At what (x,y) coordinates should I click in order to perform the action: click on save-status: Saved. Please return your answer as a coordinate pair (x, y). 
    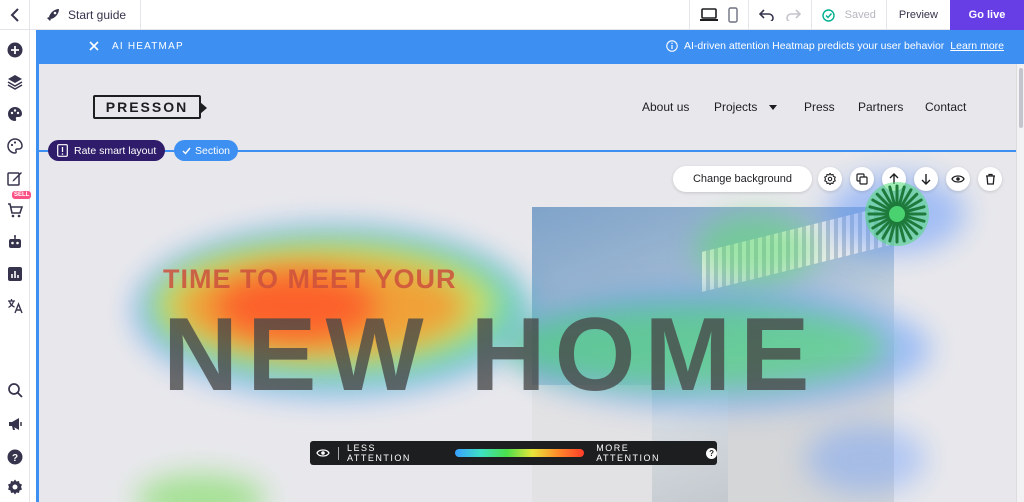
    Looking at the image, I should click on (848, 15).